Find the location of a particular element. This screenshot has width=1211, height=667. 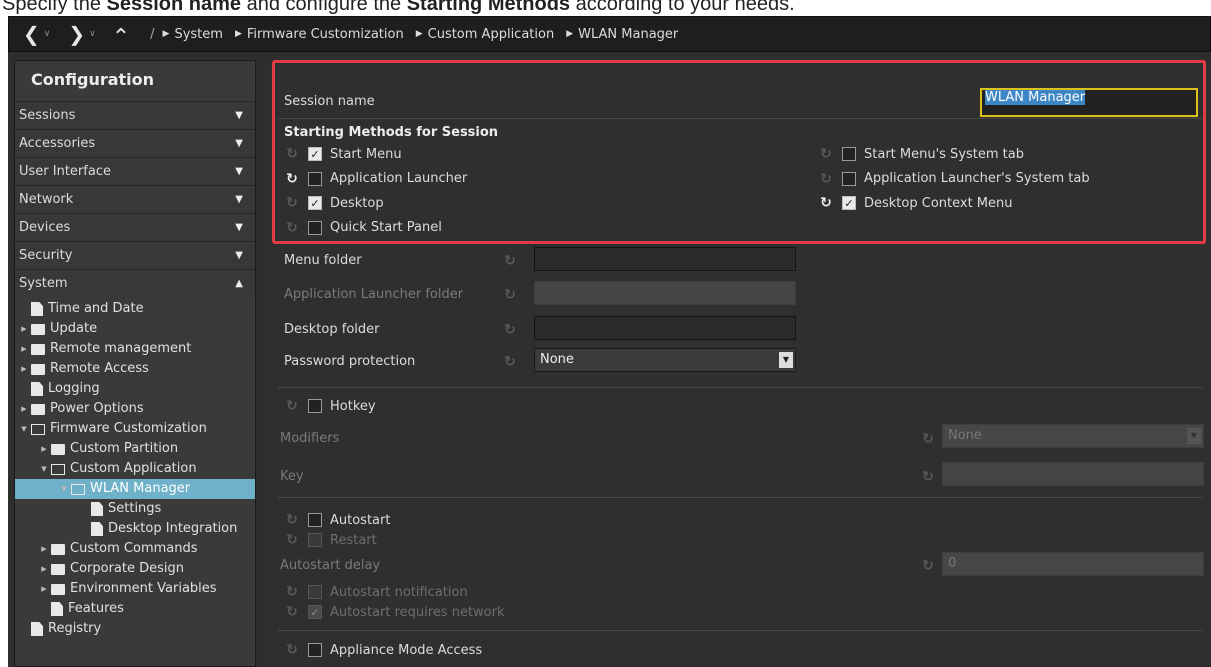

forward-dropdown-icon: ∨ is located at coordinates (92, 34).